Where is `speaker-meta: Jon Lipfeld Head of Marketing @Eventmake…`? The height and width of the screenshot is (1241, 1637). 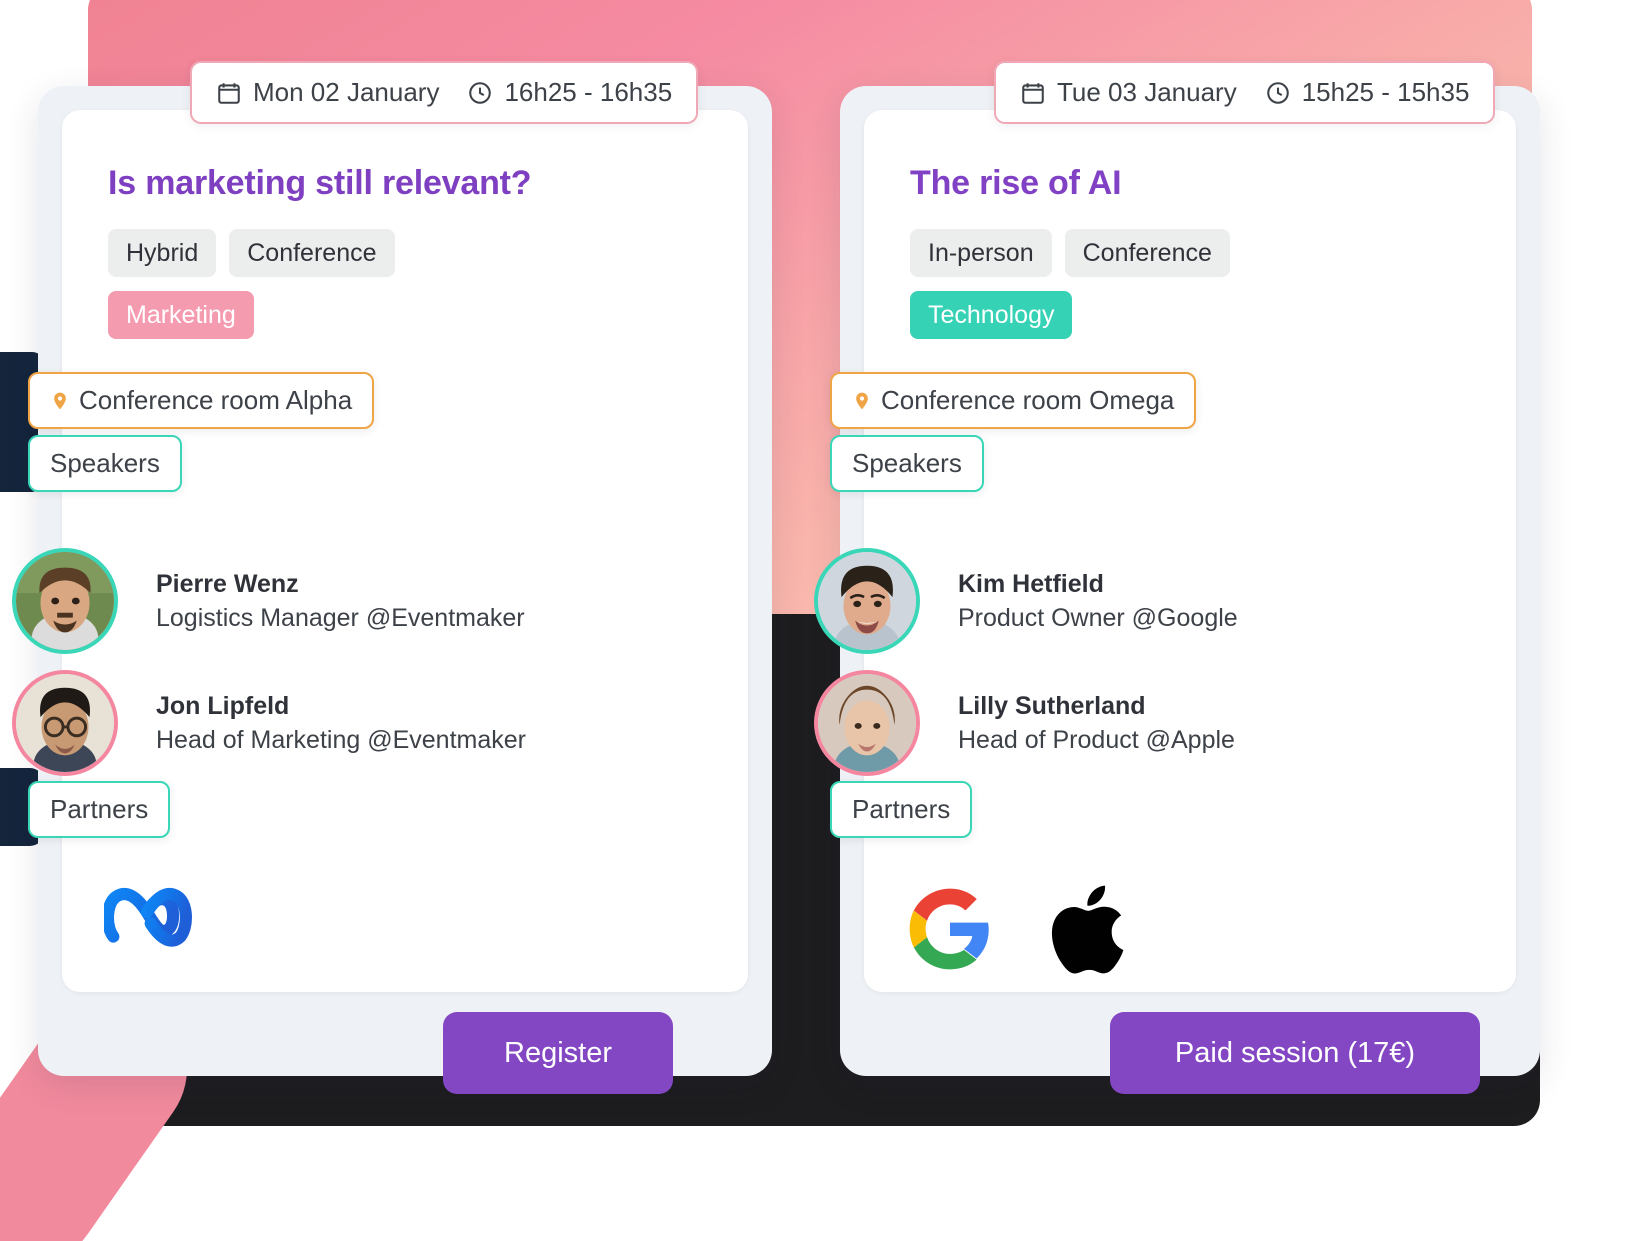
speaker-meta: Jon Lipfeld Head of Marketing @Eventmake… is located at coordinates (341, 723).